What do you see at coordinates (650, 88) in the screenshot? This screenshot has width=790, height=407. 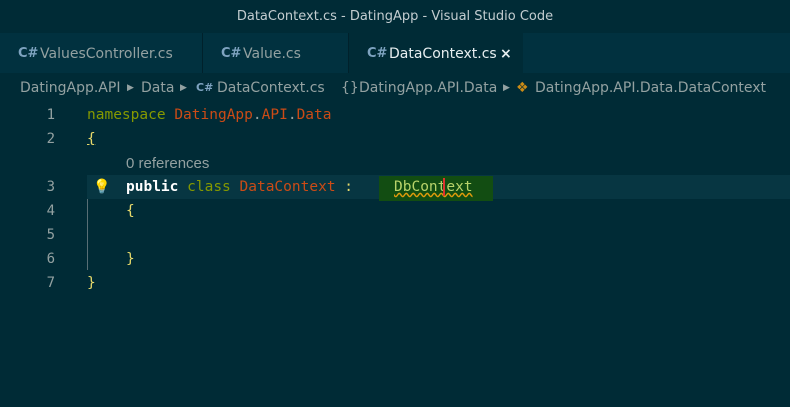 I see `breadcrumb-item-class: DatingApp.API.Data.DataContext` at bounding box center [650, 88].